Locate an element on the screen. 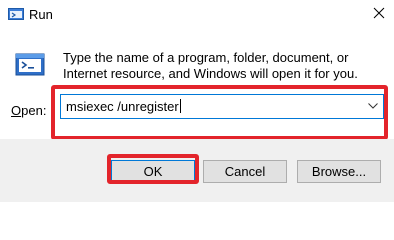 The width and height of the screenshot is (394, 240). dropdown-button is located at coordinates (373, 106).